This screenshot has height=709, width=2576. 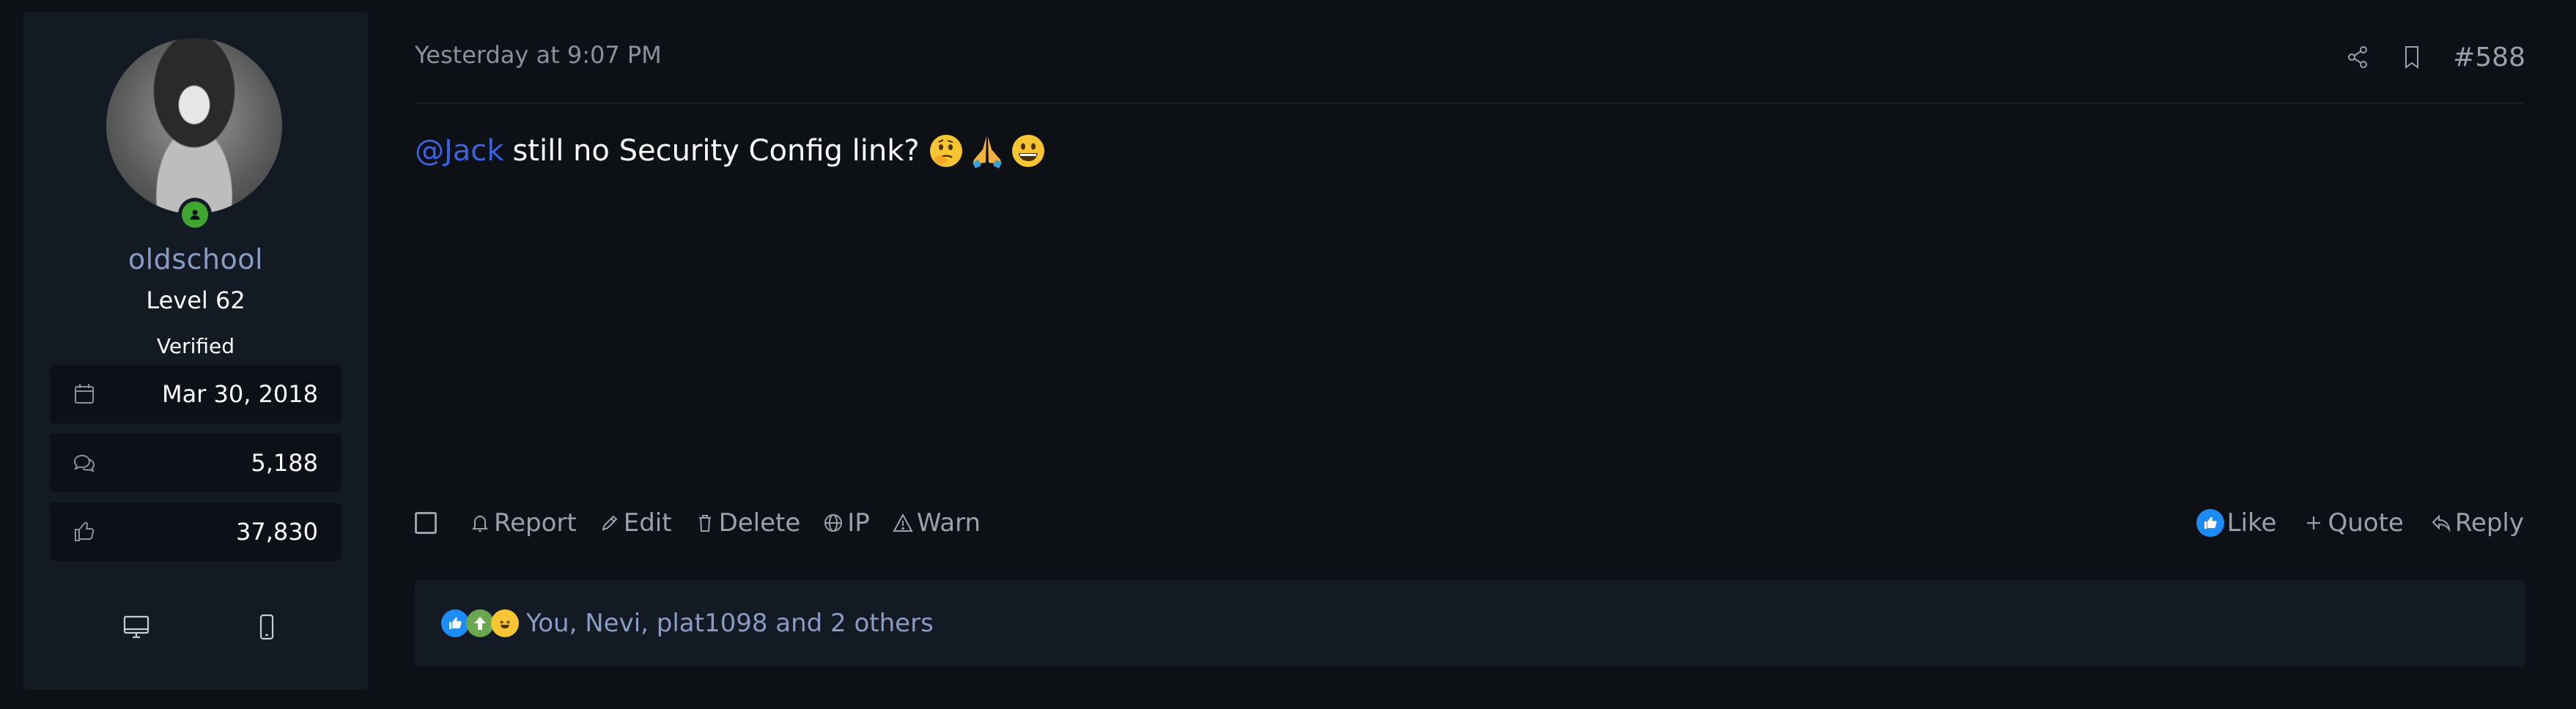 I want to click on laugh-reaction-icon, so click(x=505, y=623).